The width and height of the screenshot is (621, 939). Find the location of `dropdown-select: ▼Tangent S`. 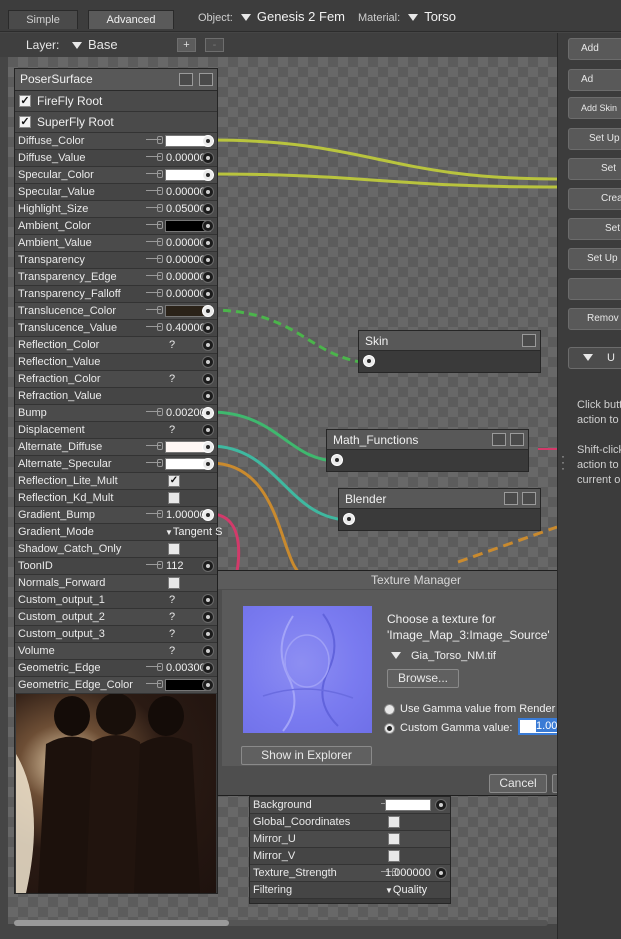

dropdown-select: ▼Tangent S is located at coordinates (193, 532).